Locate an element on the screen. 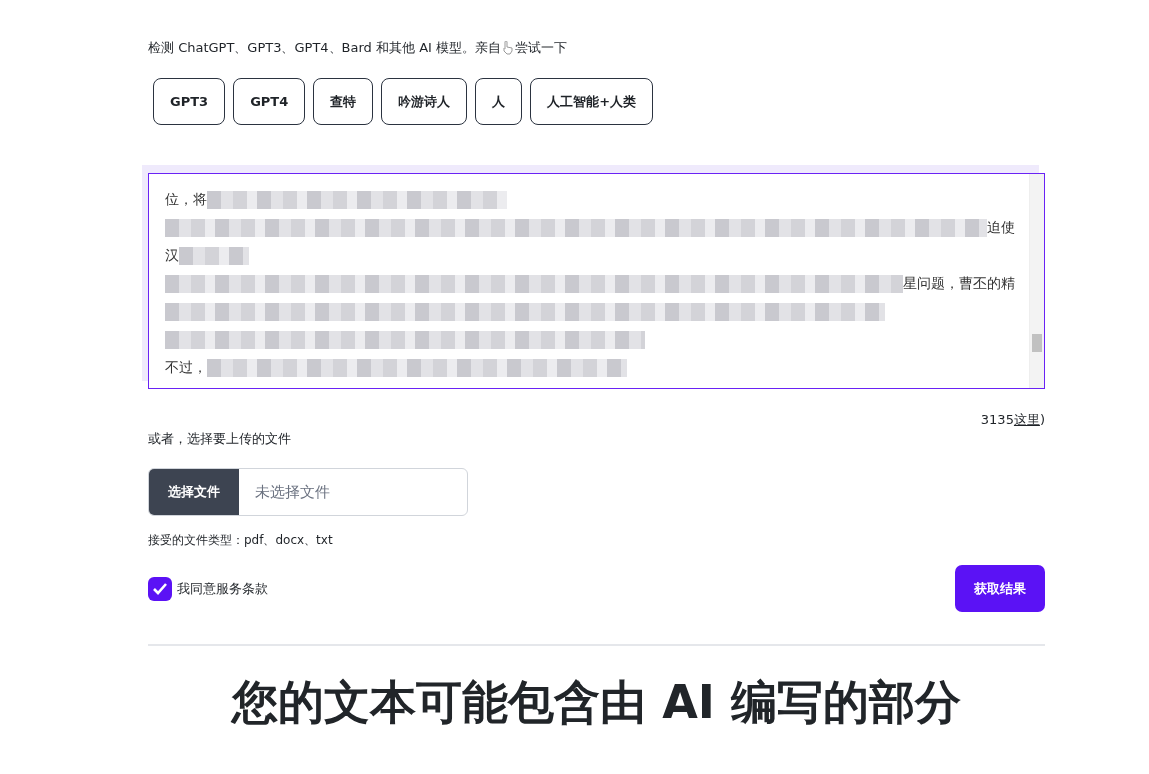 This screenshot has height=774, width=1149. terms-label: 我同意服务条款 is located at coordinates (222, 588).